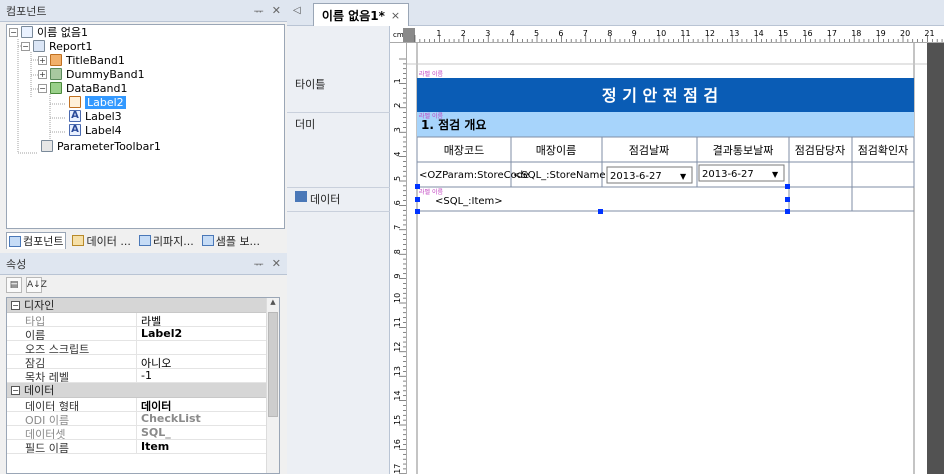  Describe the element at coordinates (395, 15) in the screenshot. I see `close-tab-icon: ×` at that location.